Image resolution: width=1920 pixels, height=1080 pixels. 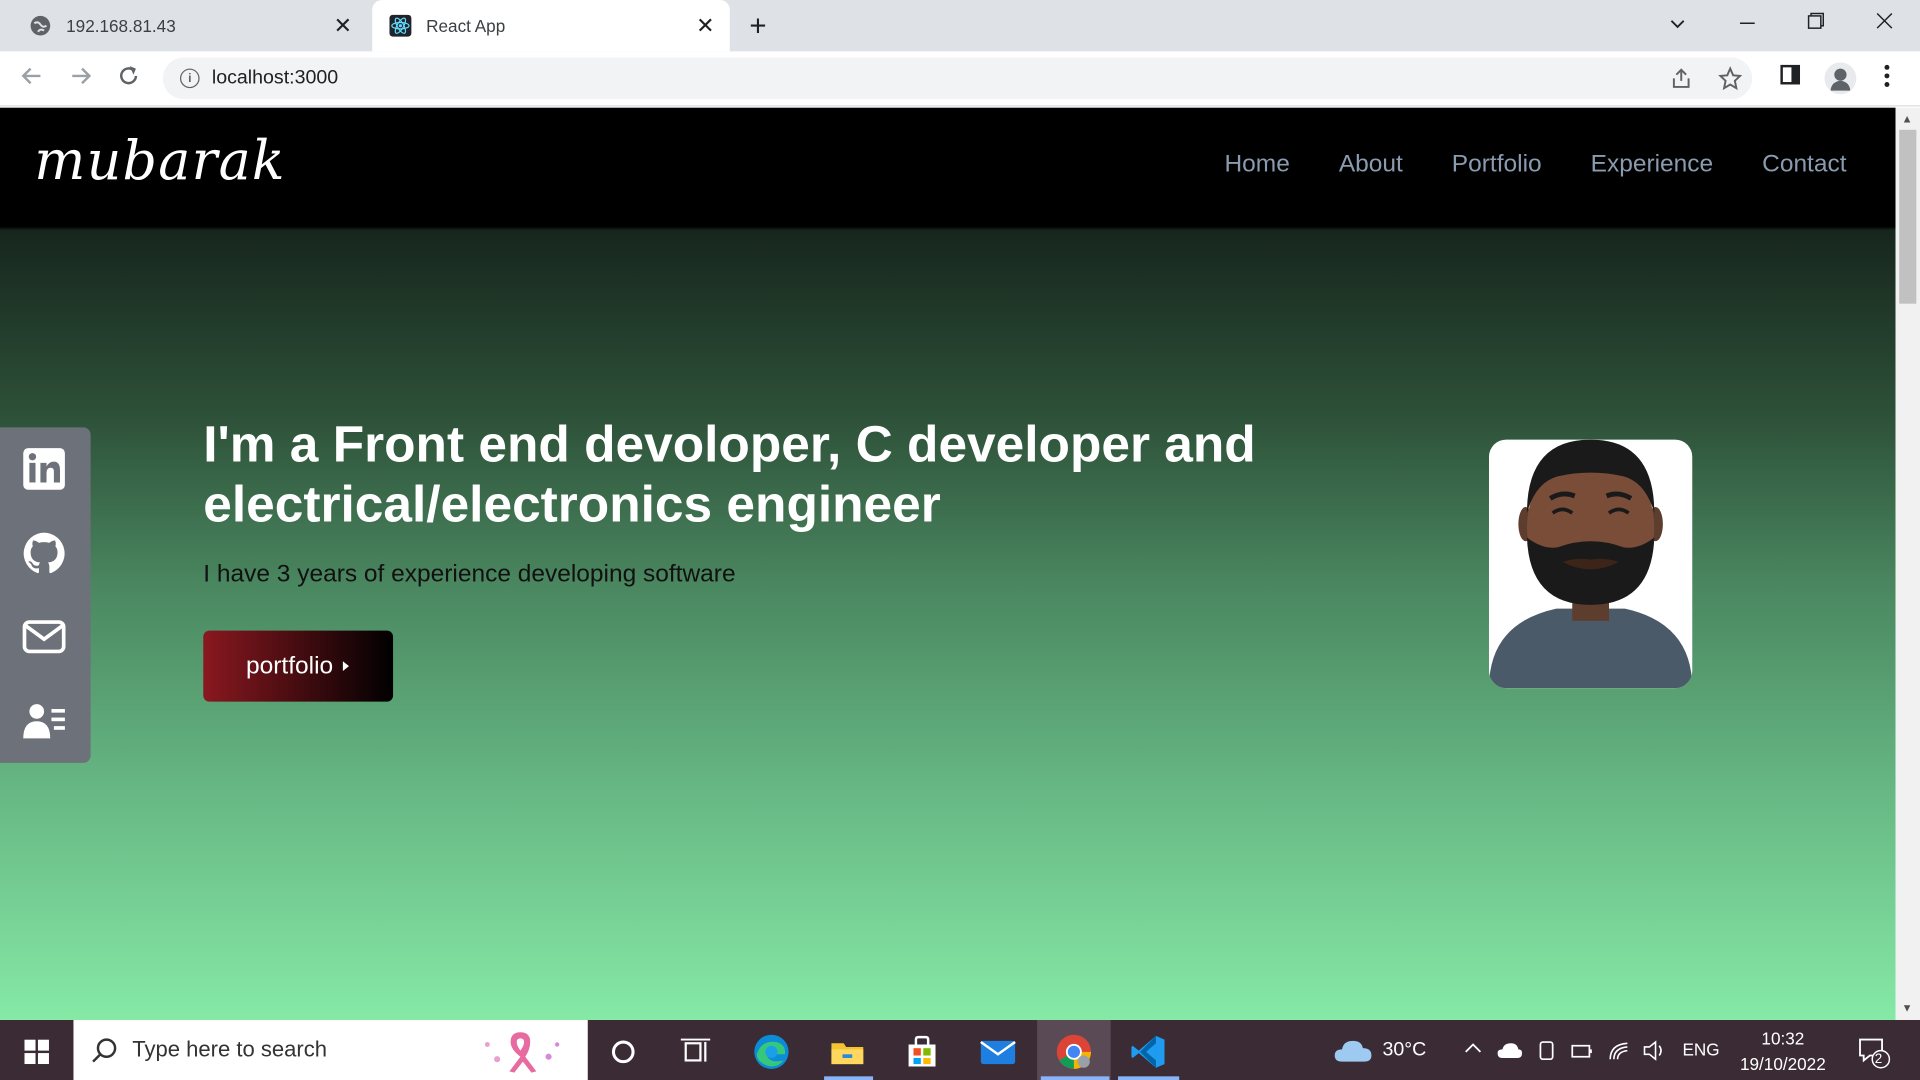 What do you see at coordinates (1816, 20) in the screenshot?
I see `restore-icon` at bounding box center [1816, 20].